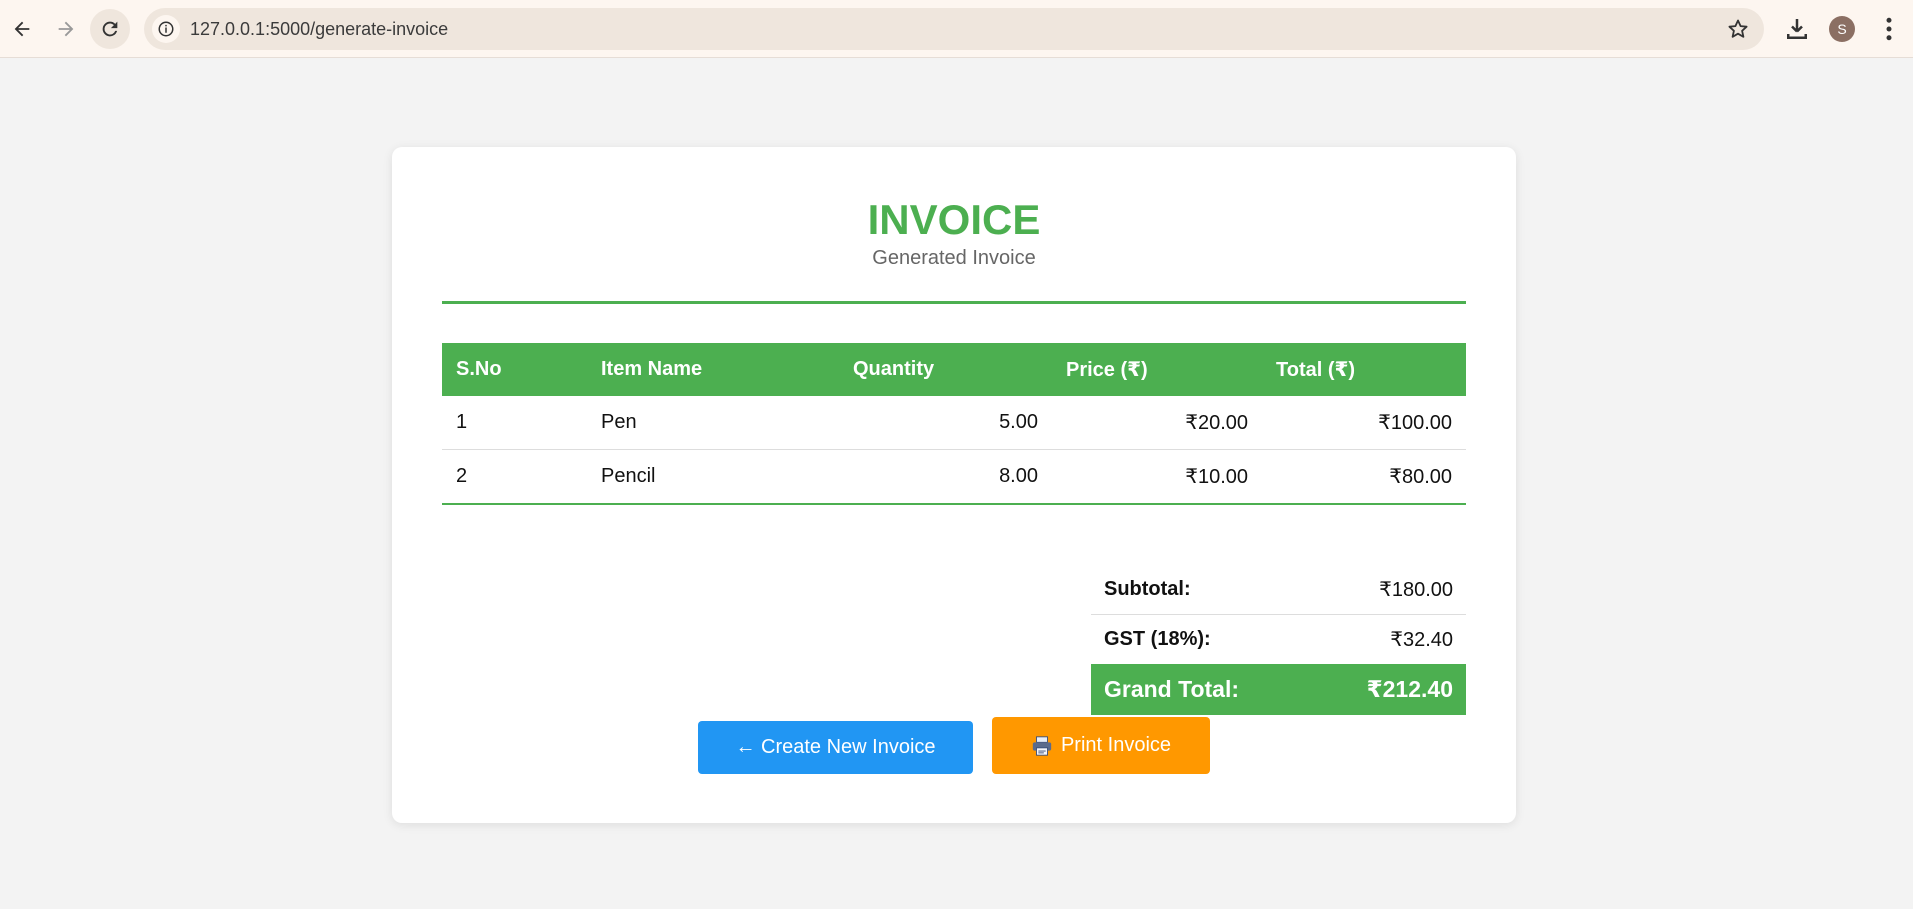  What do you see at coordinates (1157, 369) in the screenshot?
I see `column-header-price: Price (₹)` at bounding box center [1157, 369].